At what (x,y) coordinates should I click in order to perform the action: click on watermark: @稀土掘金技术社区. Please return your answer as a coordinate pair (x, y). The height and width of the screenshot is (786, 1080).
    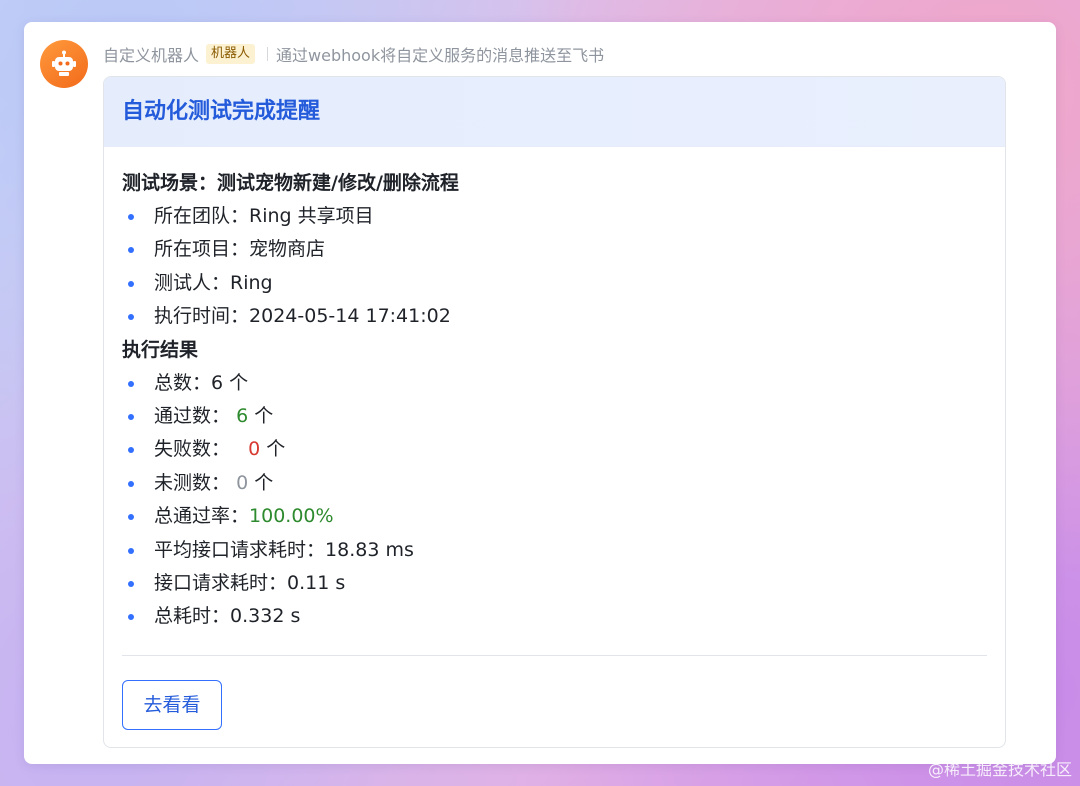
    Looking at the image, I should click on (999, 769).